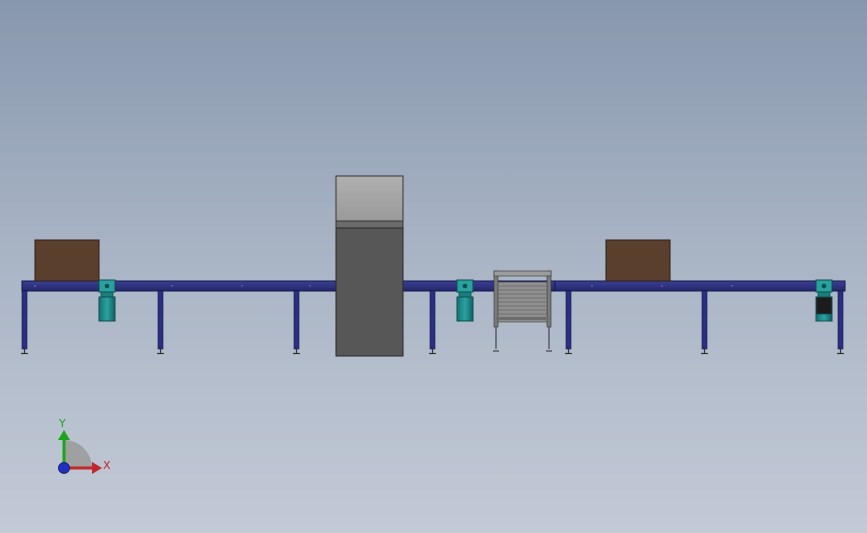  I want to click on y-axis-arrow, so click(64, 435).